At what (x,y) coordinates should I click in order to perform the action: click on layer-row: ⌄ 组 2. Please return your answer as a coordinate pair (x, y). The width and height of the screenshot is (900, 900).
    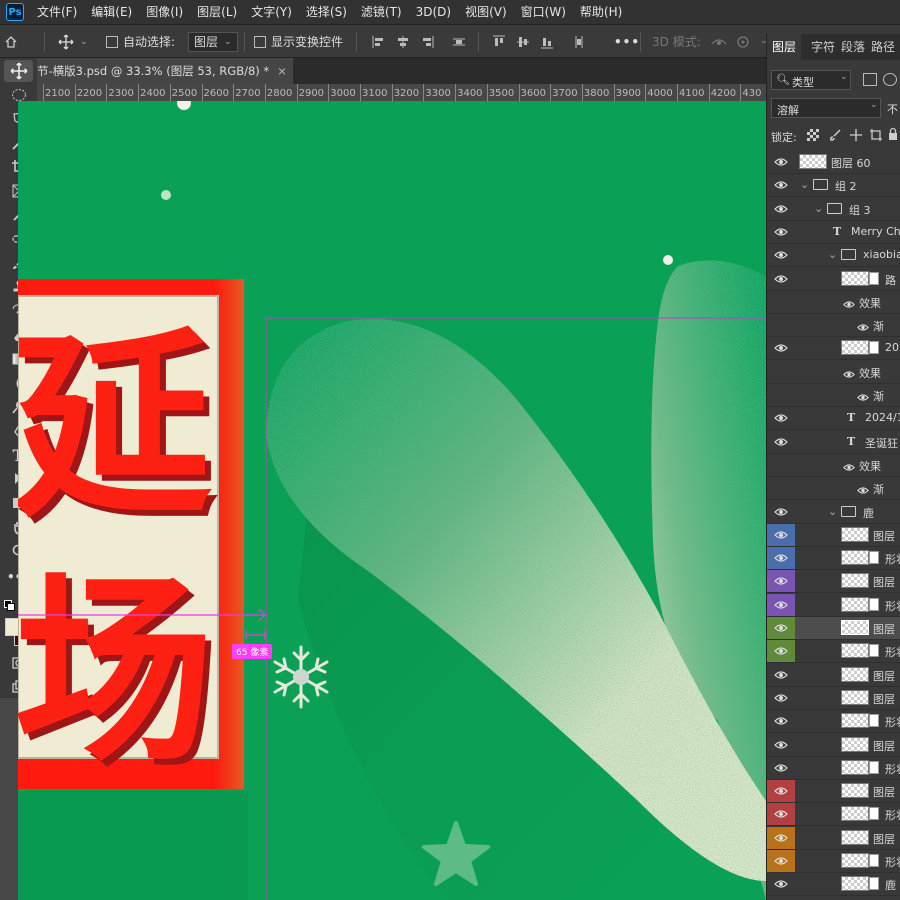
    Looking at the image, I should click on (833, 186).